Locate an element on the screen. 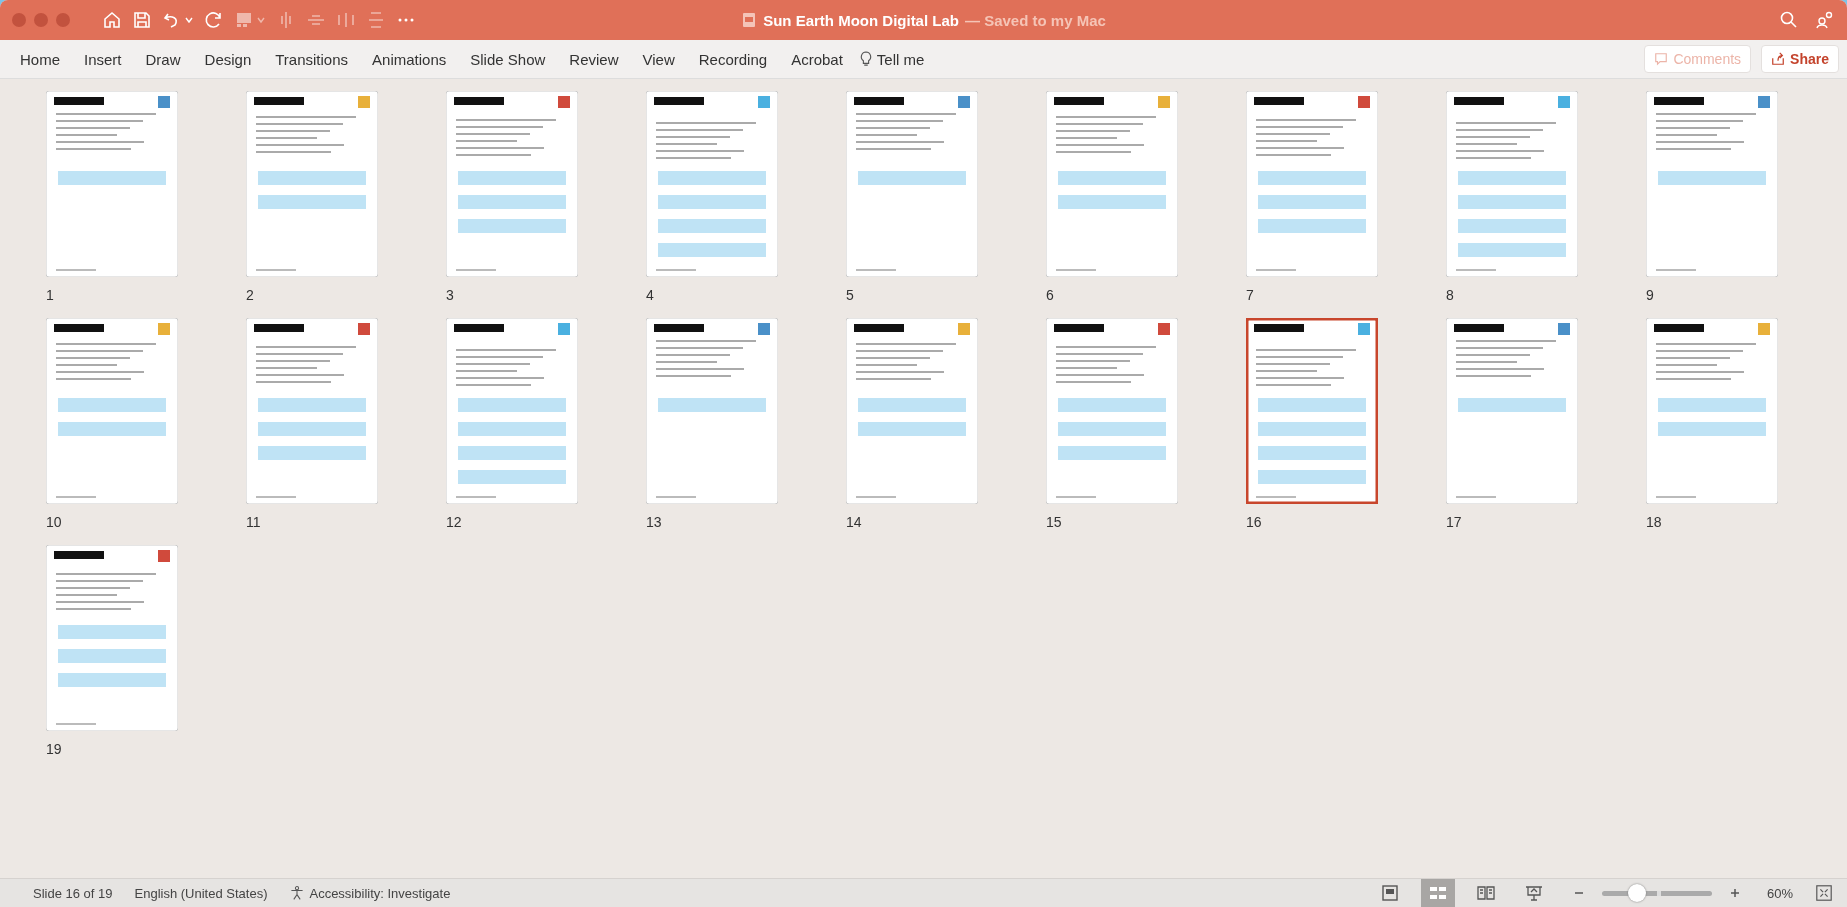 This screenshot has width=1847, height=907. ribbon-tab: View is located at coordinates (658, 59).